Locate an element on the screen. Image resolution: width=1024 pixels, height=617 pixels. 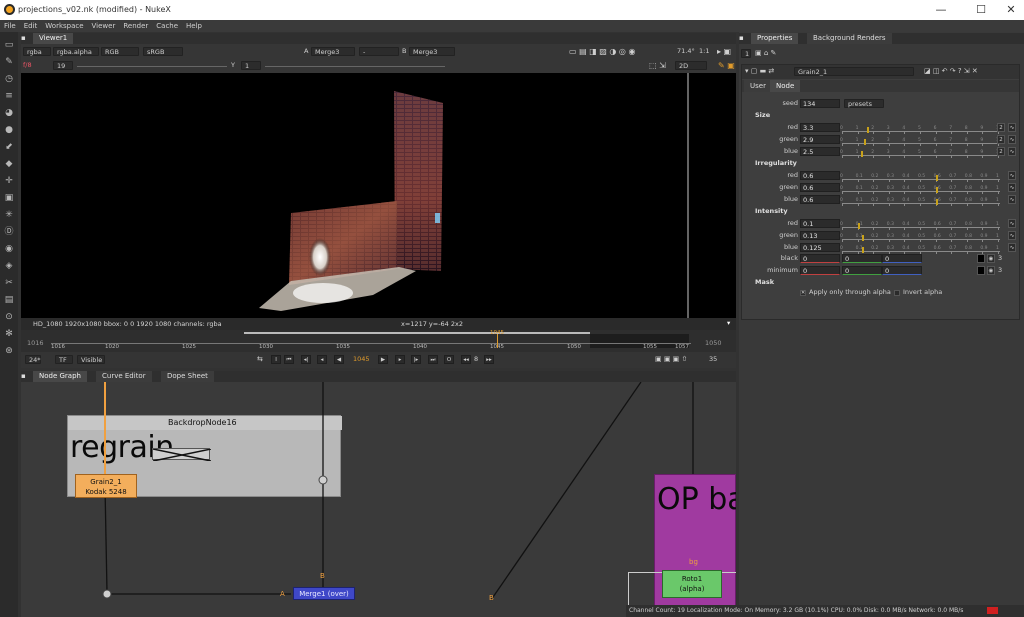
menu-workspace: Workspace is located at coordinates (64, 26).